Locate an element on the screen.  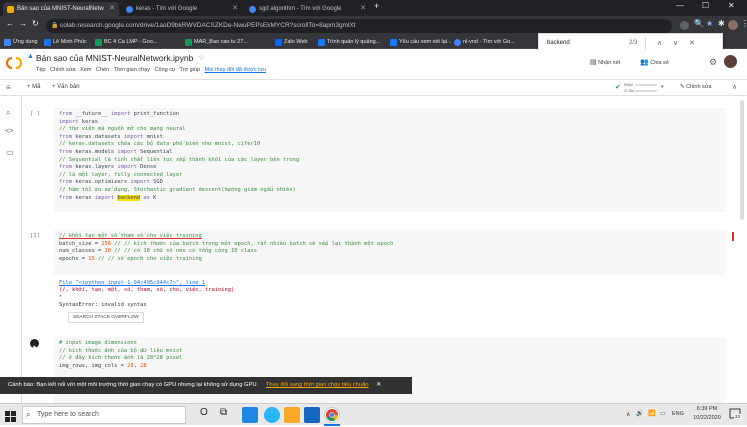
close-snackbar-icon: ✕ is located at coordinates (378, 385).